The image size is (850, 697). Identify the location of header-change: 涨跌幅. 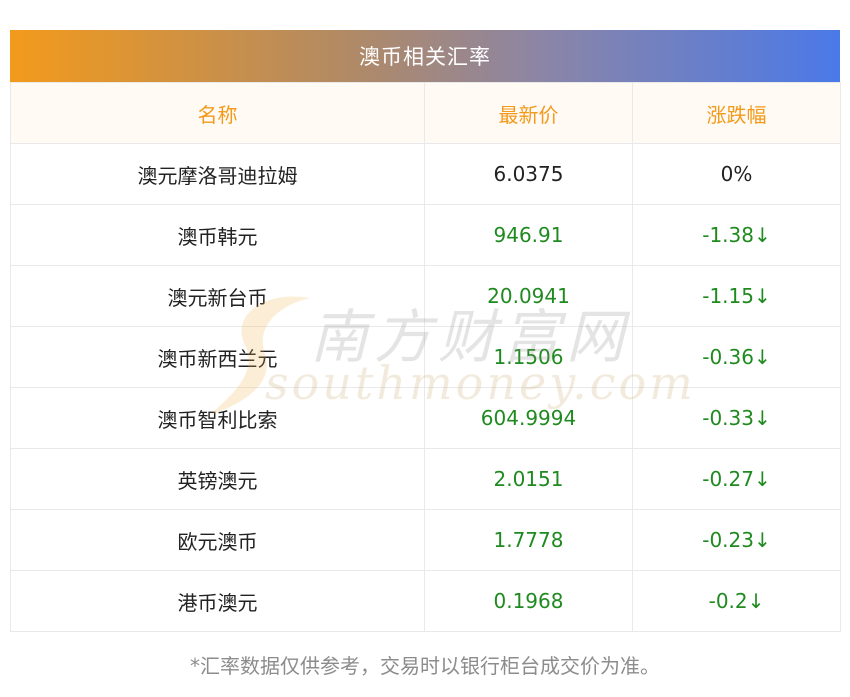
(736, 113).